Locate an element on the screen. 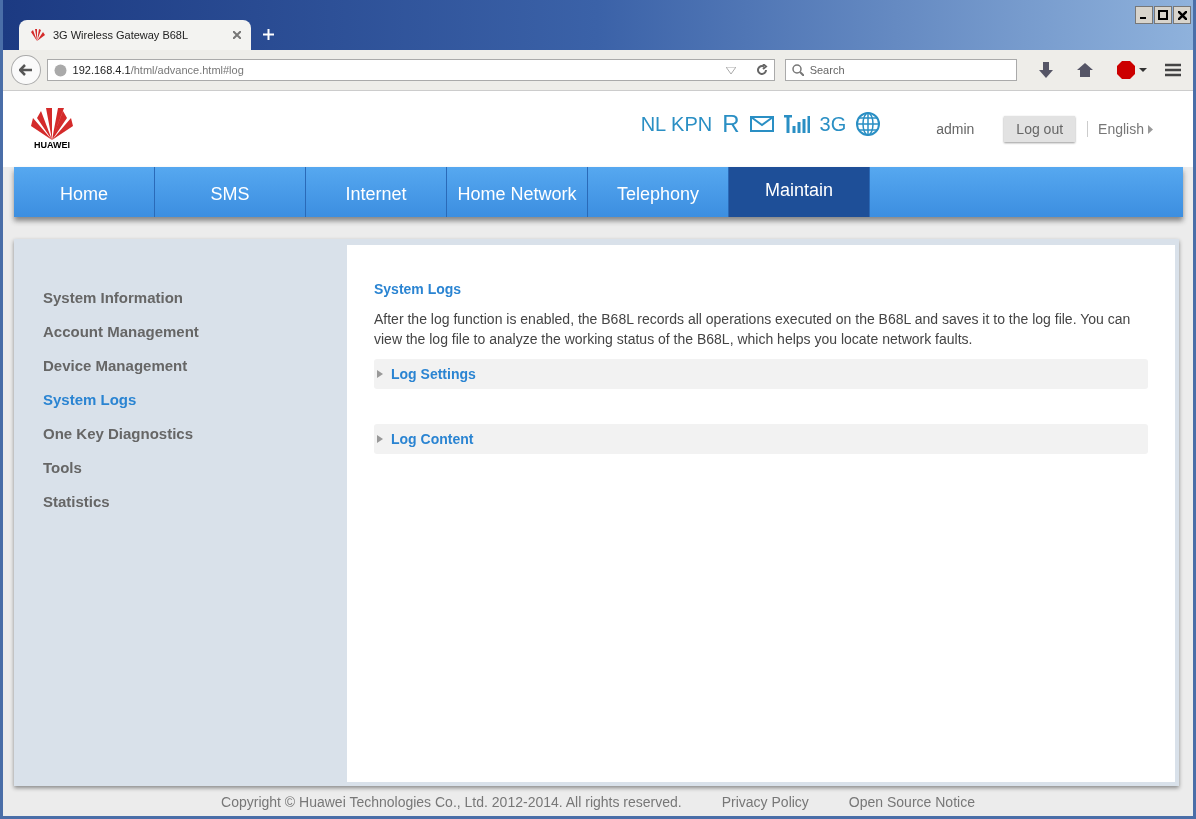 Image resolution: width=1196 pixels, height=819 pixels. network-type: 3G is located at coordinates (833, 124).